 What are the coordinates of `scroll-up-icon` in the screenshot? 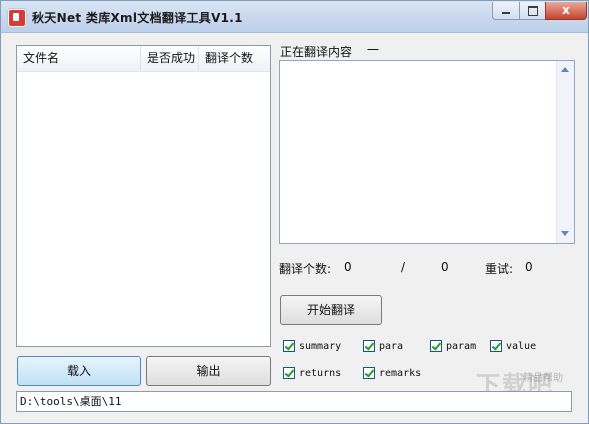 It's located at (565, 70).